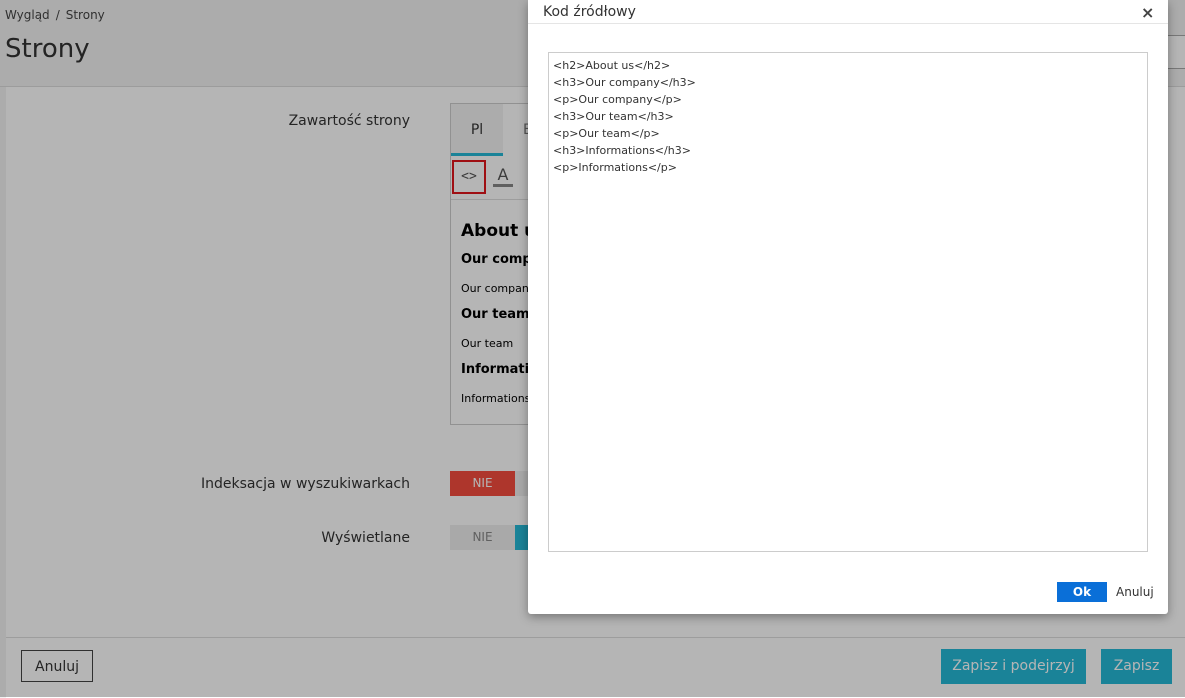 The width and height of the screenshot is (1185, 698). Describe the element at coordinates (1135, 592) in the screenshot. I see `dialog-cancel-button: Anuluj` at that location.